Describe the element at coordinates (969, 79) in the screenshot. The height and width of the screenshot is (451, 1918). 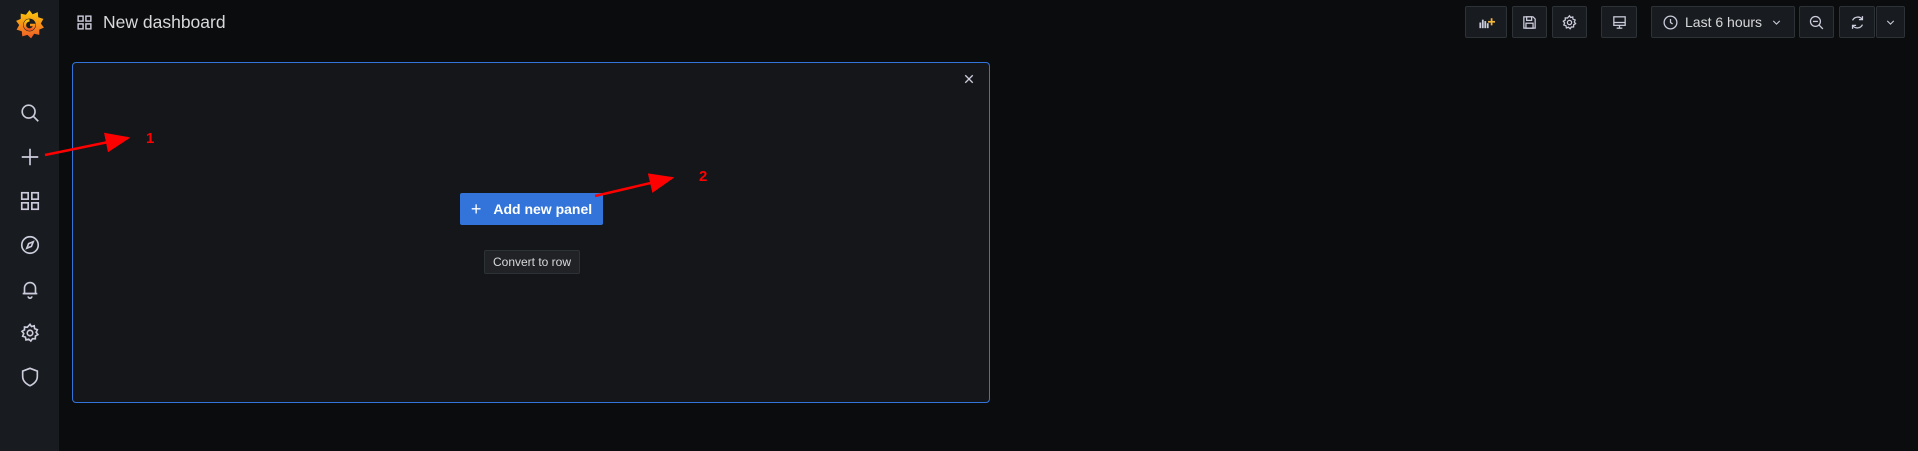
I see `close-icon` at that location.